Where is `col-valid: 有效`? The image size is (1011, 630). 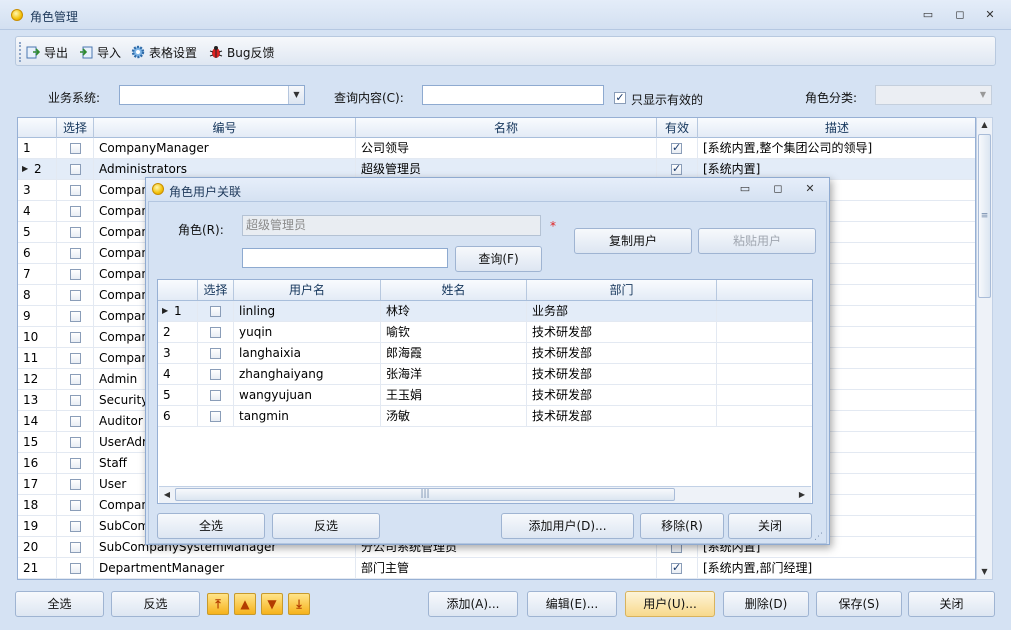 col-valid: 有效 is located at coordinates (677, 128).